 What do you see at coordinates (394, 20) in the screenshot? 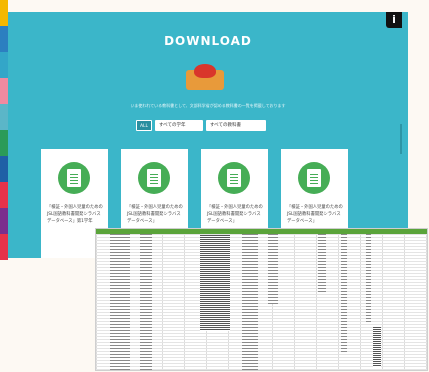
I see `info-icon: i` at bounding box center [394, 20].